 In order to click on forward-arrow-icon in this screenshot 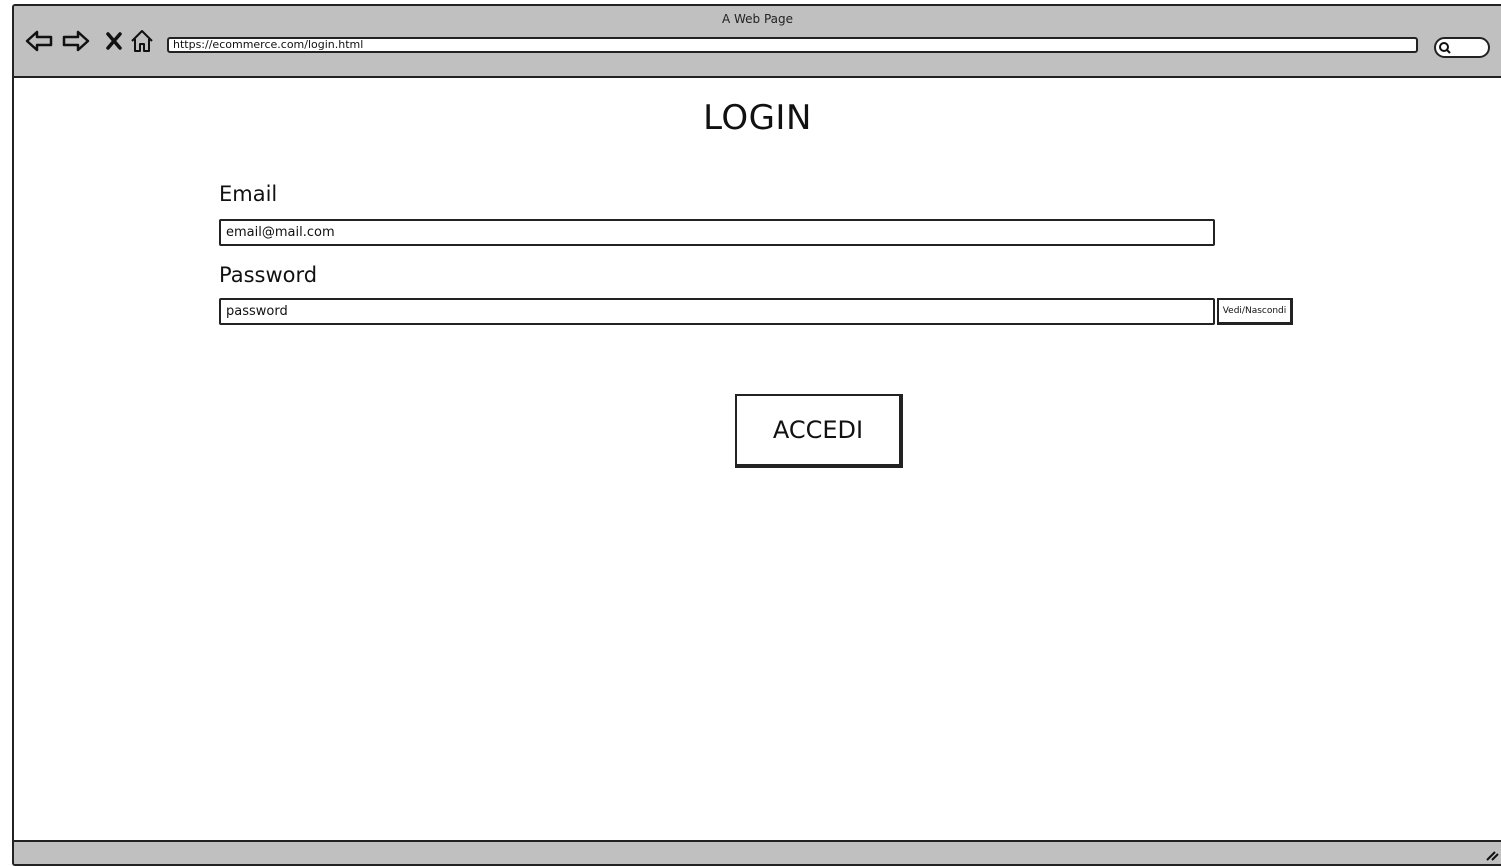, I will do `click(76, 41)`.